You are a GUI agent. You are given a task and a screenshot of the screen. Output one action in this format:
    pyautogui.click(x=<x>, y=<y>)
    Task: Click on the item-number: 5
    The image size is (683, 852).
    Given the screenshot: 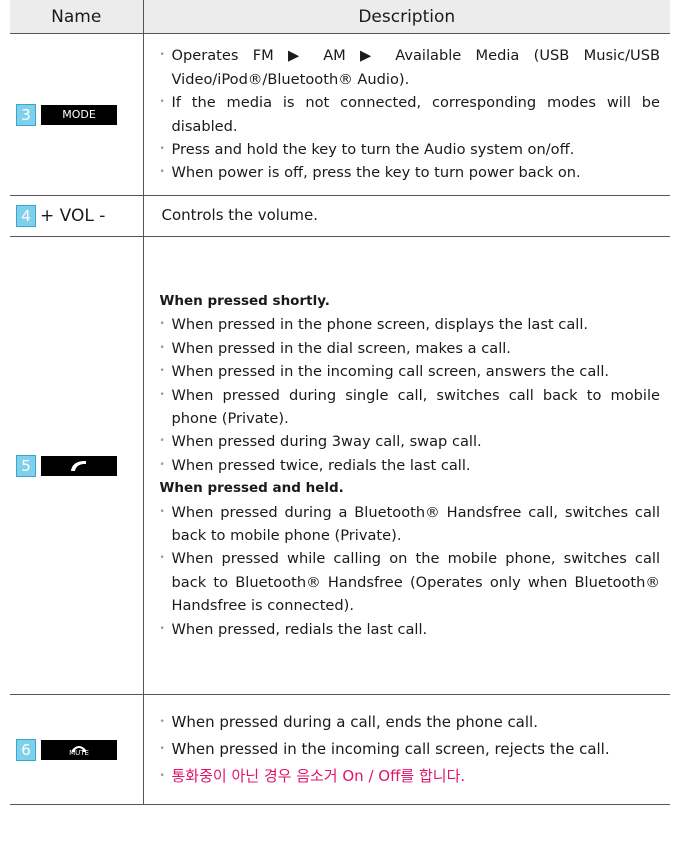 What is the action you would take?
    pyautogui.click(x=26, y=465)
    